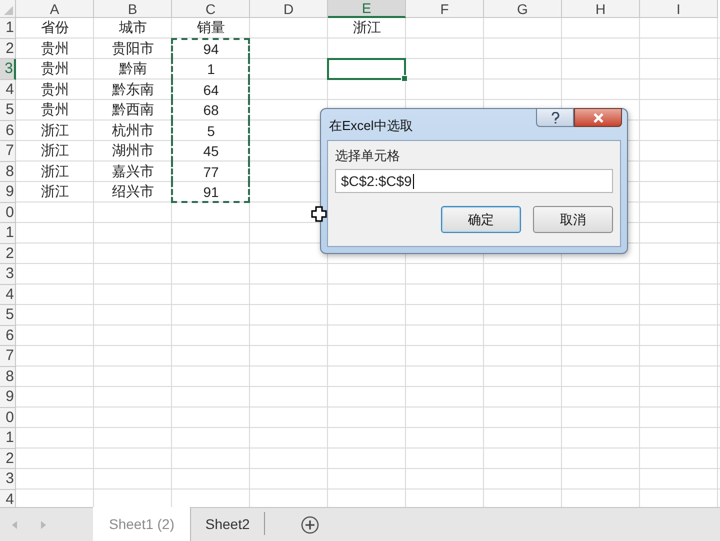 The image size is (720, 541). Describe the element at coordinates (8, 10) in the screenshot. I see `triangle-icon` at that location.